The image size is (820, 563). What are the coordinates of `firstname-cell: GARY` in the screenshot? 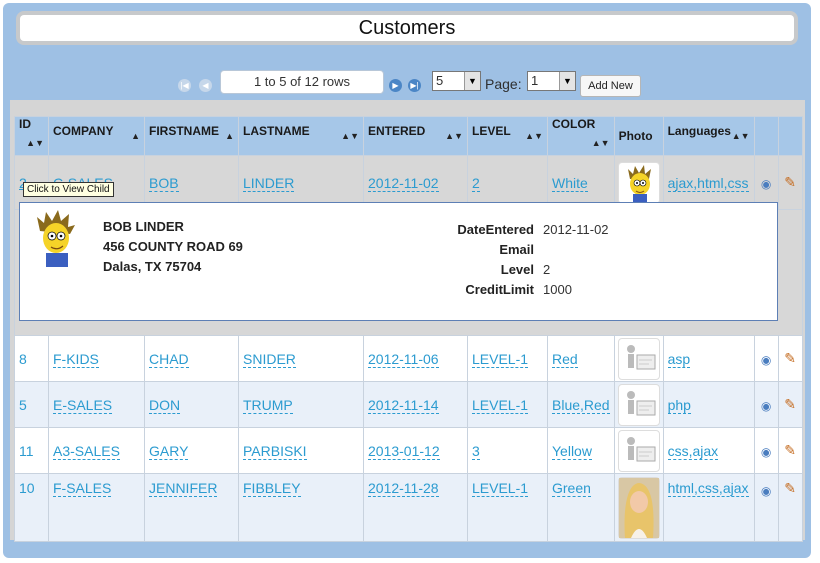 It's located at (191, 450).